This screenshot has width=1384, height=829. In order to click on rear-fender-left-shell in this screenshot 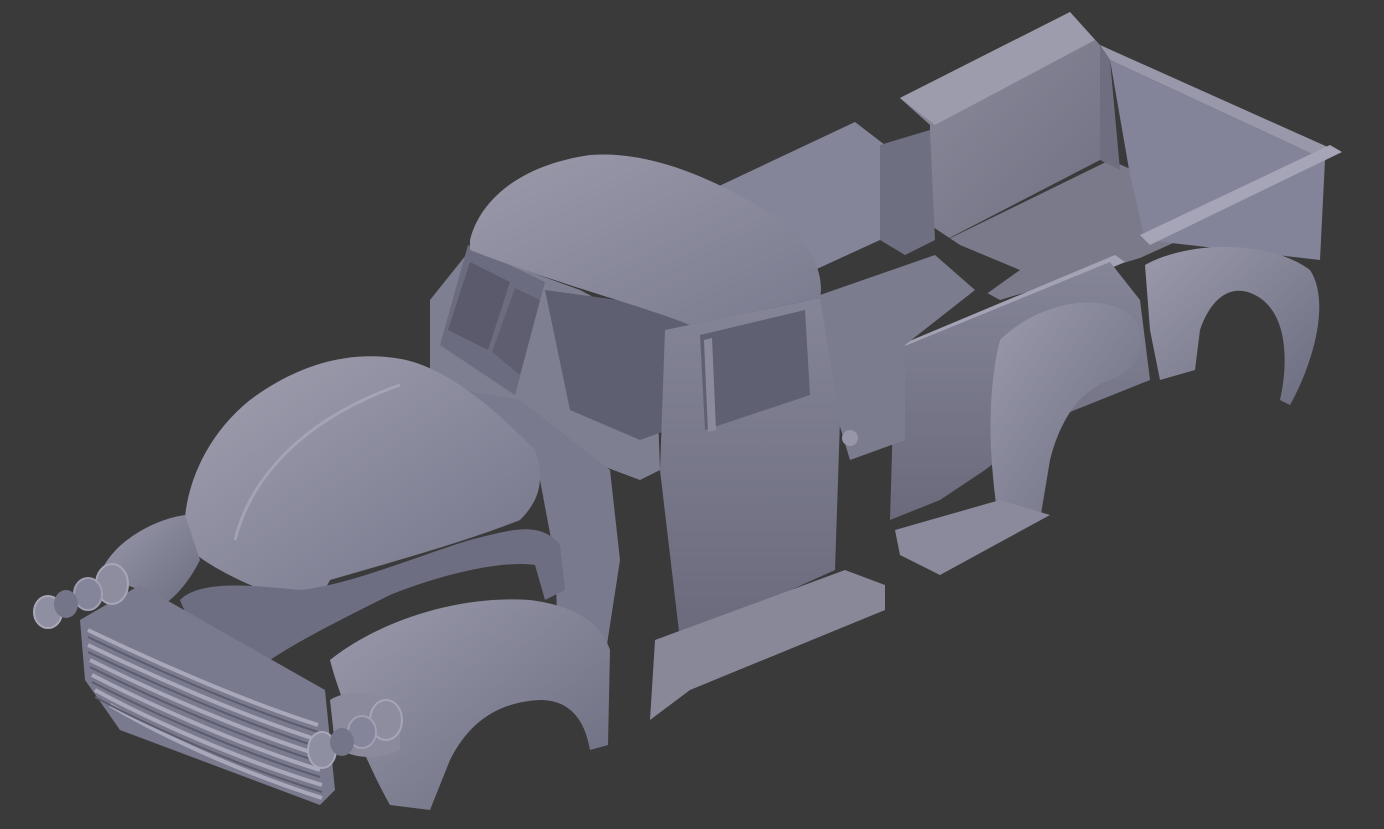, I will do `click(1066, 416)`.